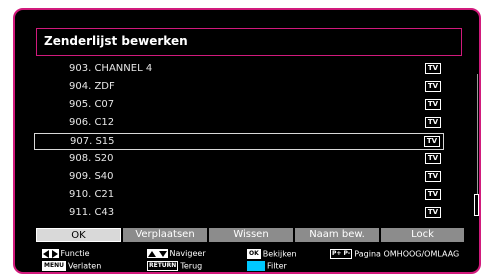 Image resolution: width=494 pixels, height=280 pixels. What do you see at coordinates (254, 254) in the screenshot?
I see `ok-key-icon: OK` at bounding box center [254, 254].